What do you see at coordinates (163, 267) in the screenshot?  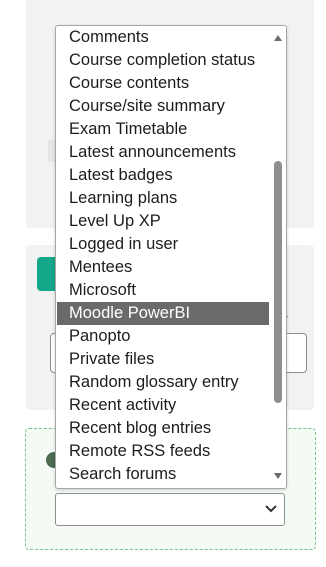 I see `dropdown-option: Mentees` at bounding box center [163, 267].